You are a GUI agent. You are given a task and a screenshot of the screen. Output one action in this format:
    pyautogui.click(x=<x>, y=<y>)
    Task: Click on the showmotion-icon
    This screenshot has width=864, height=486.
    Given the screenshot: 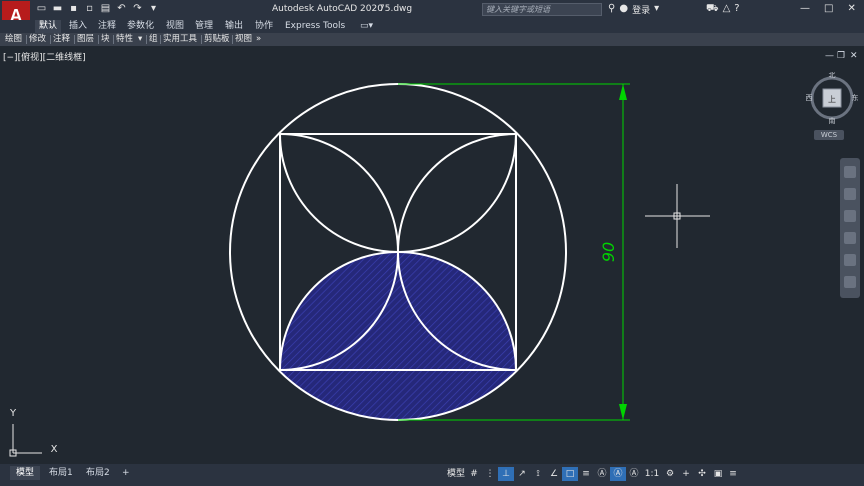 What is the action you would take?
    pyautogui.click(x=850, y=260)
    